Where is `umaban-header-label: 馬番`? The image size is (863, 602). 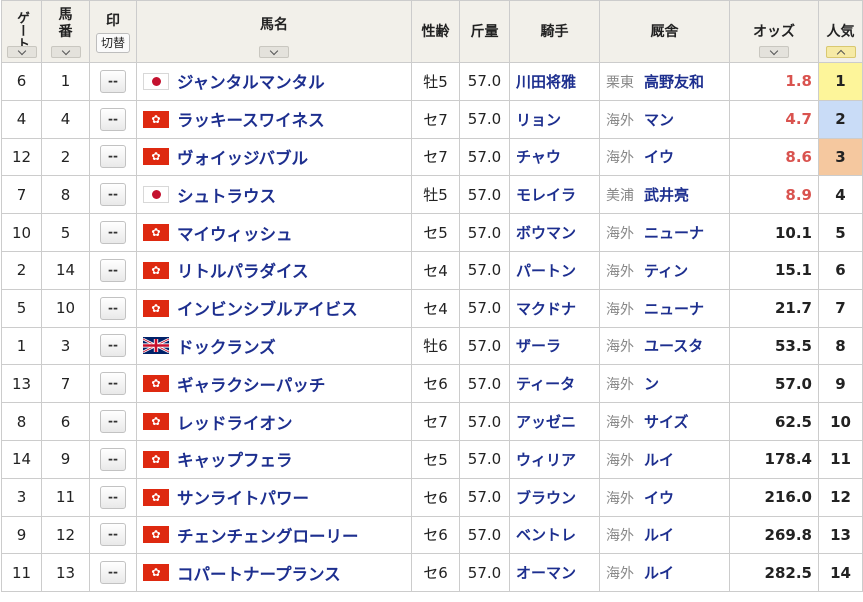
umaban-header-label: 馬番 is located at coordinates (65, 23).